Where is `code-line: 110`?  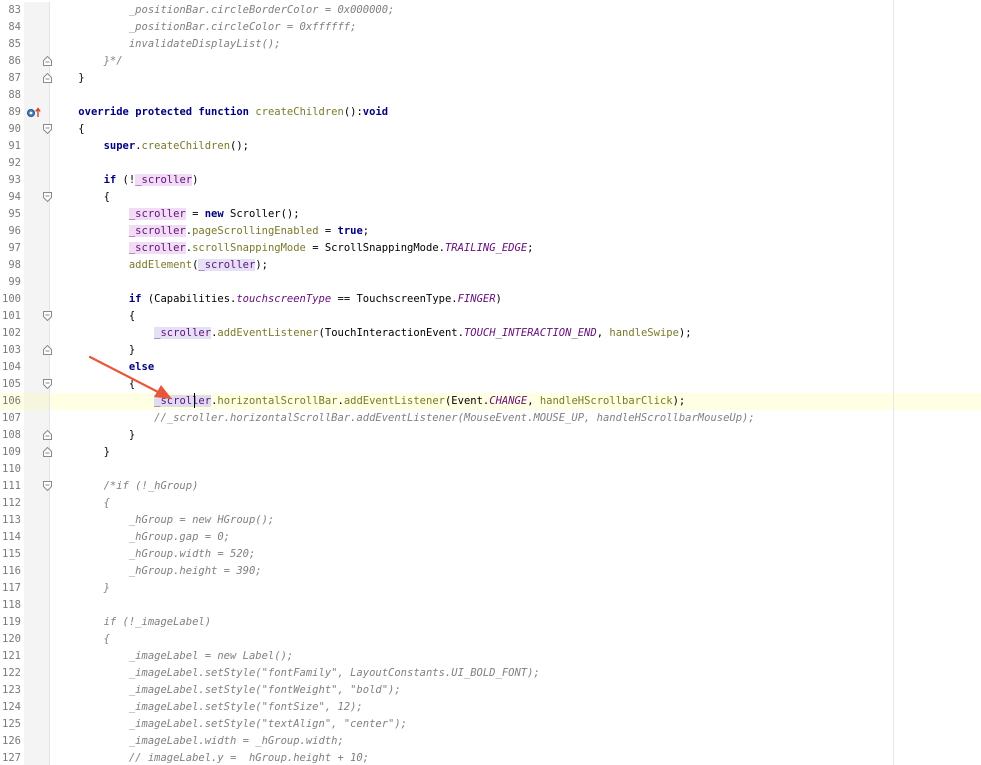 code-line: 110 is located at coordinates (490, 469).